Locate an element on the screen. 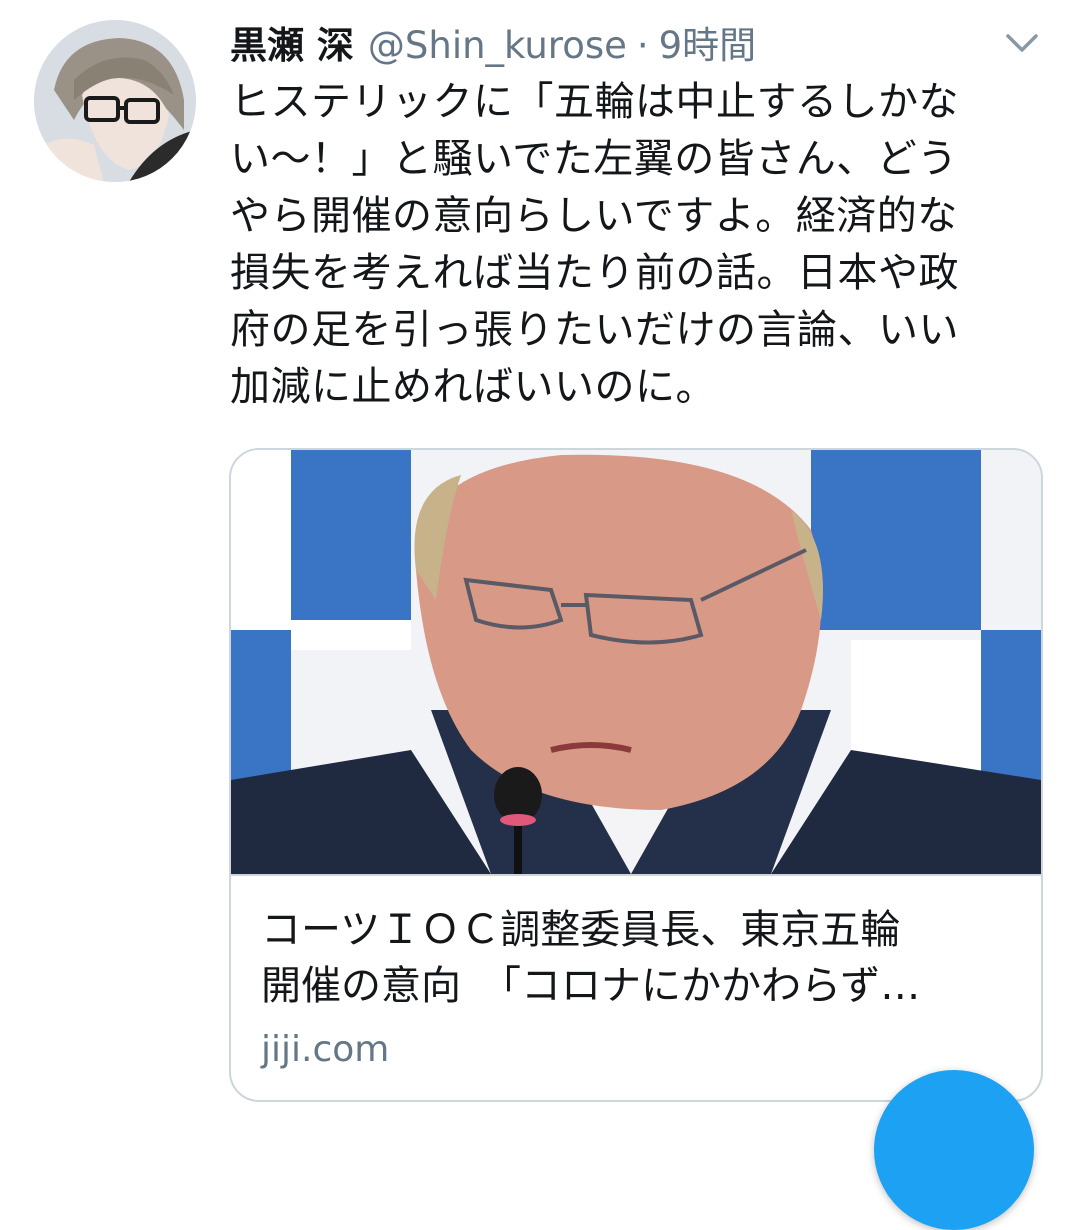 The image size is (1080, 1230). avatar-illustration is located at coordinates (115, 101).